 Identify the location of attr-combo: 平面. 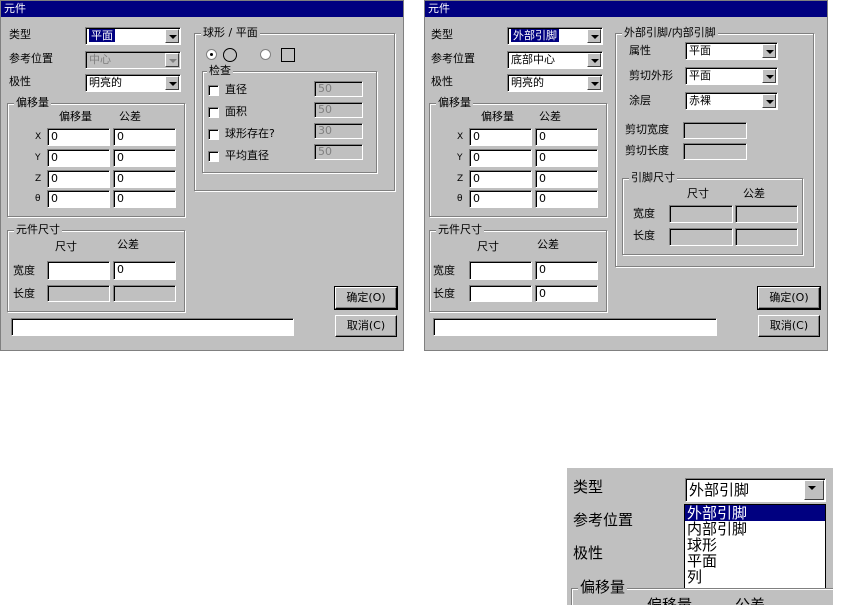
(731, 51).